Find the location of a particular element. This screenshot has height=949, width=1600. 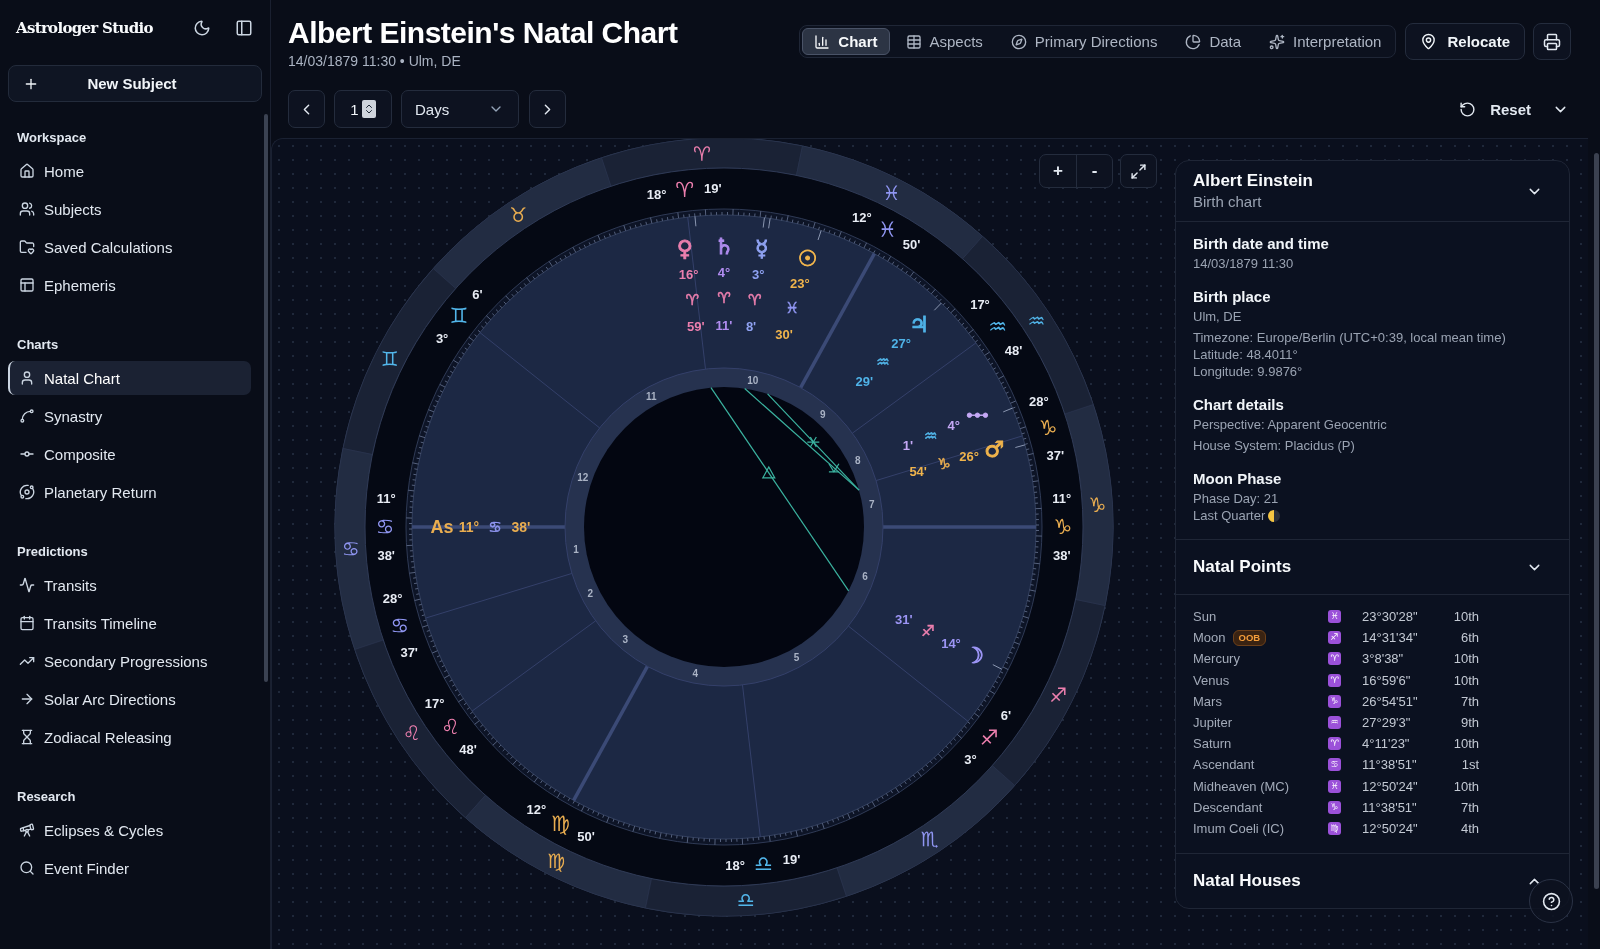

nav-item: Synastry is located at coordinates (129, 416).